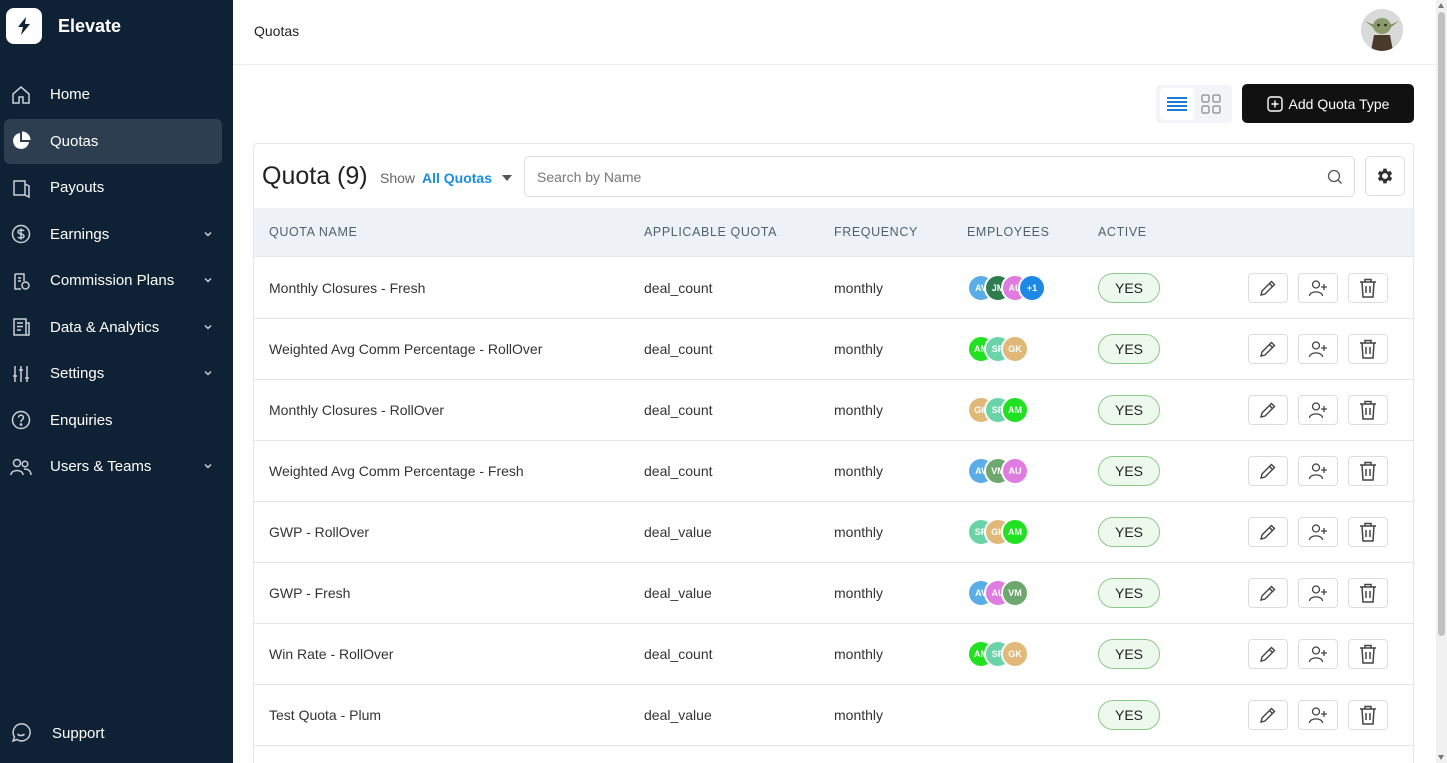 This screenshot has height=763, width=1447. Describe the element at coordinates (1441, 757) in the screenshot. I see `scroll-down-arrow-icon` at that location.